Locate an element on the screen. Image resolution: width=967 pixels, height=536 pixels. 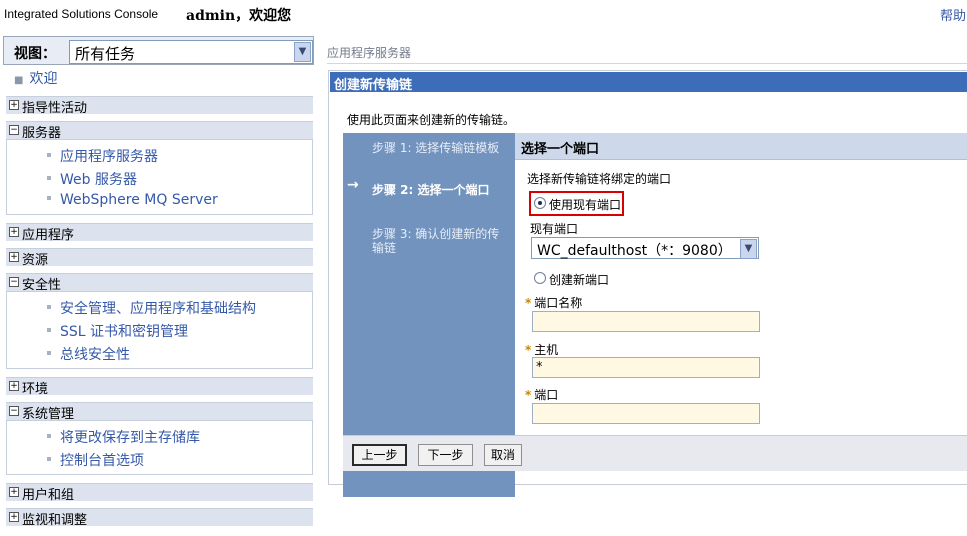
view-label: 视图： is located at coordinates (35, 54).